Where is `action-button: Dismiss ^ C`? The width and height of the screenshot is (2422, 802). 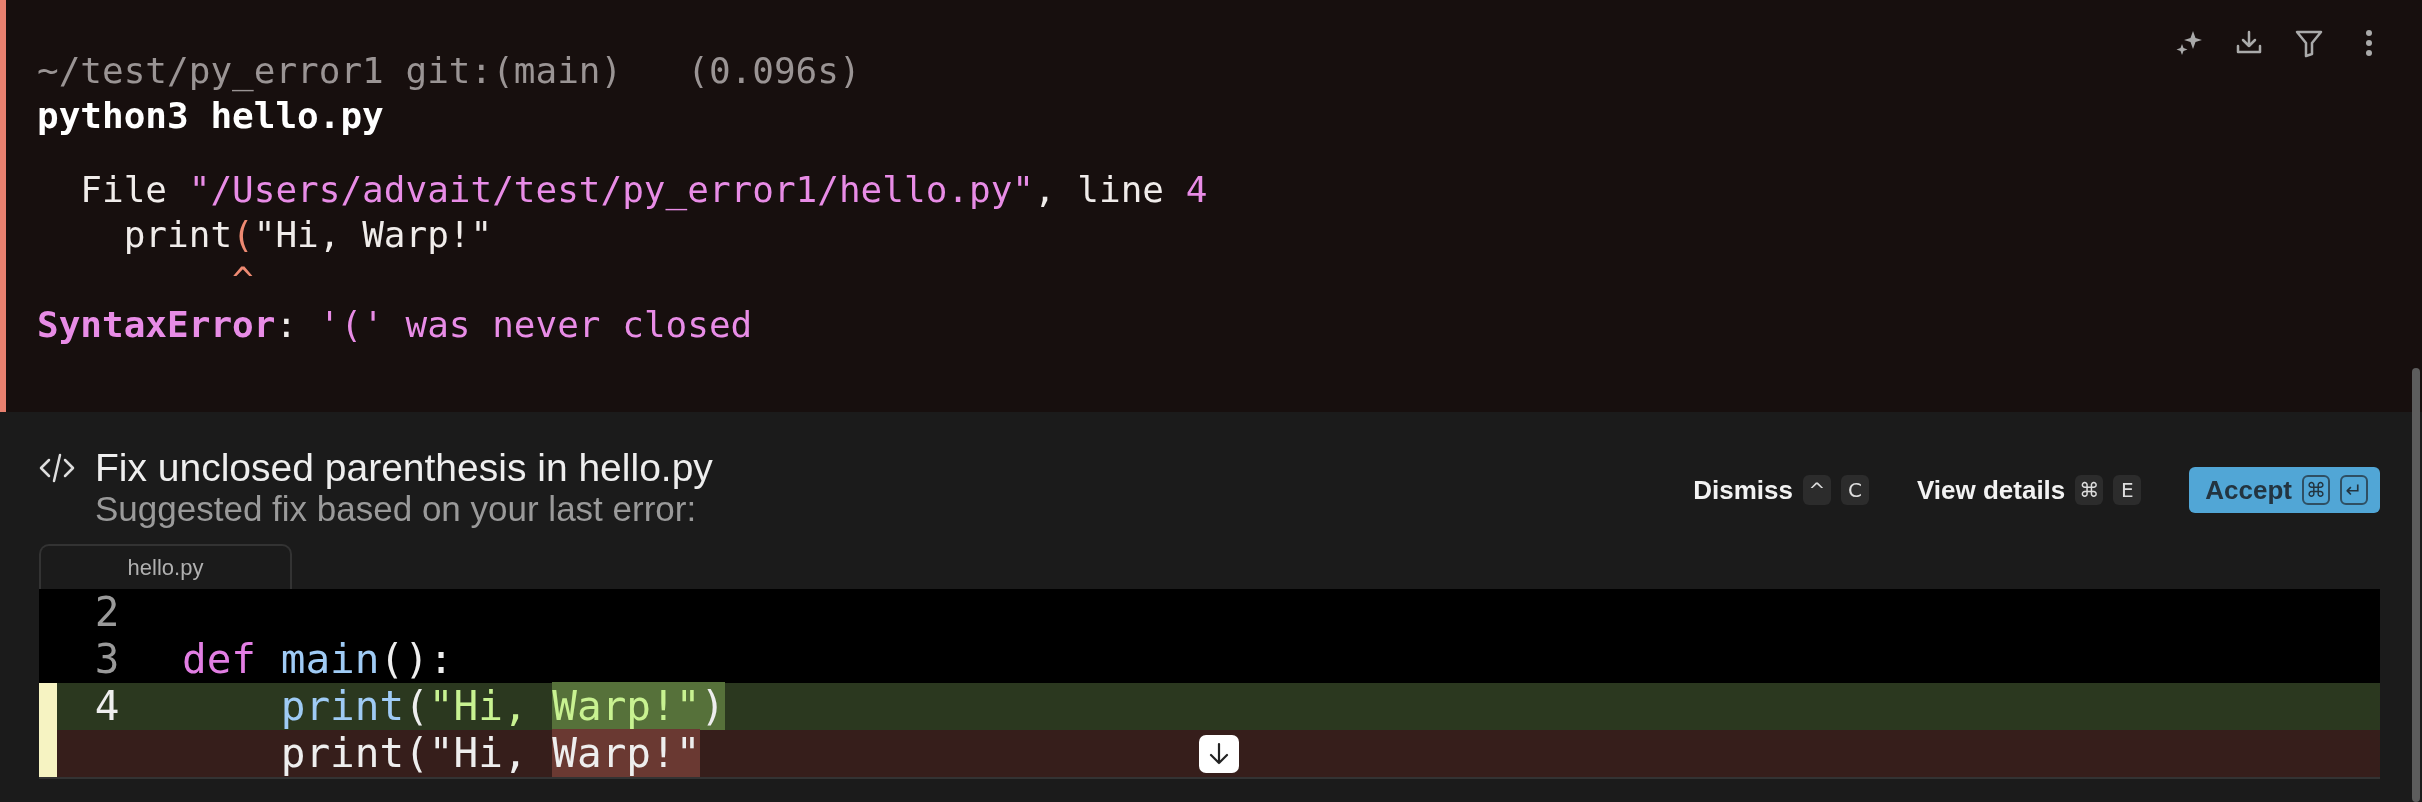 action-button: Dismiss ^ C is located at coordinates (1781, 490).